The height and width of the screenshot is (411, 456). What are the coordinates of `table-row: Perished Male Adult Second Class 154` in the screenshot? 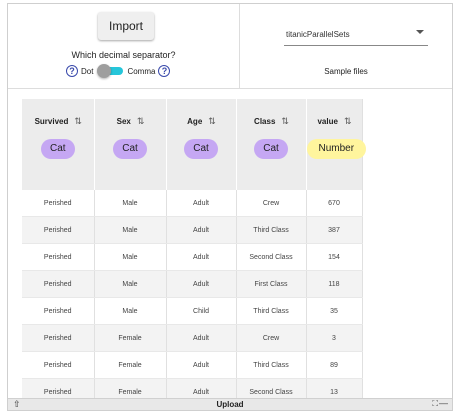 It's located at (192, 257).